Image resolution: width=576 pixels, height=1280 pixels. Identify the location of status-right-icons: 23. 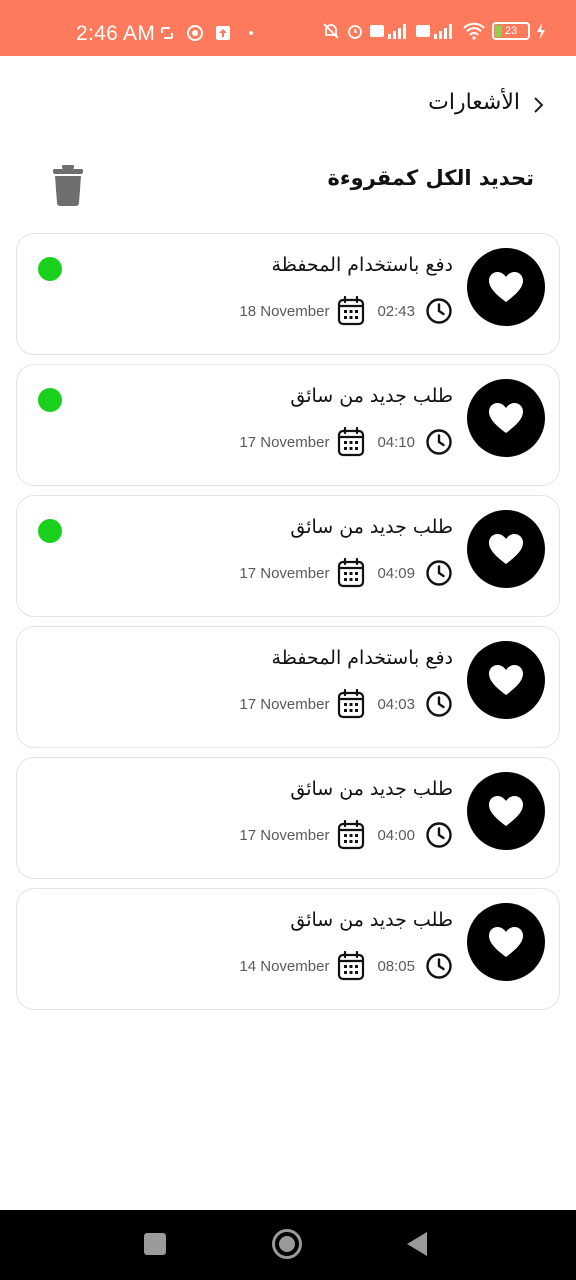
(434, 31).